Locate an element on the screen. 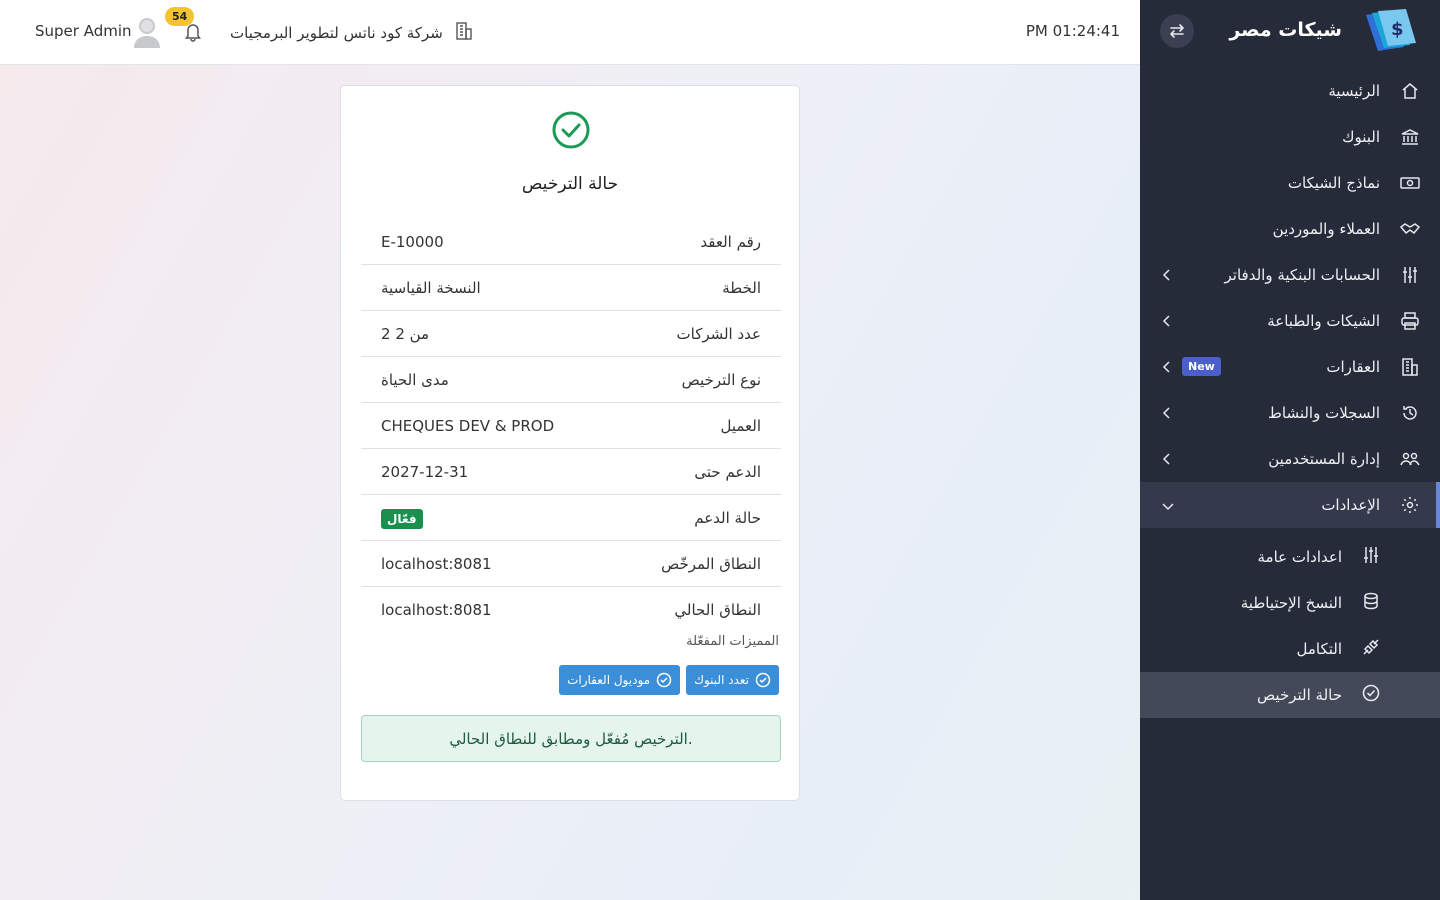 The image size is (1440, 900). sidebar-item-label: الرئيسية is located at coordinates (1354, 91).